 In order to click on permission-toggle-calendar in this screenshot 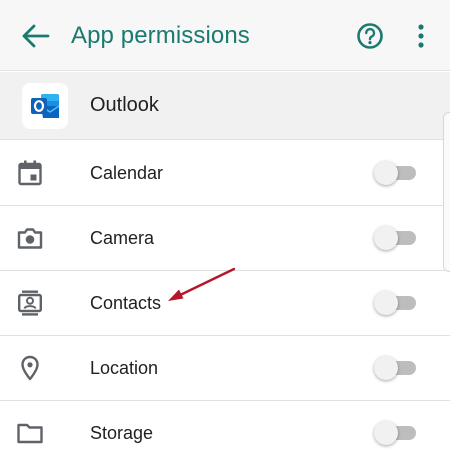, I will do `click(396, 173)`.